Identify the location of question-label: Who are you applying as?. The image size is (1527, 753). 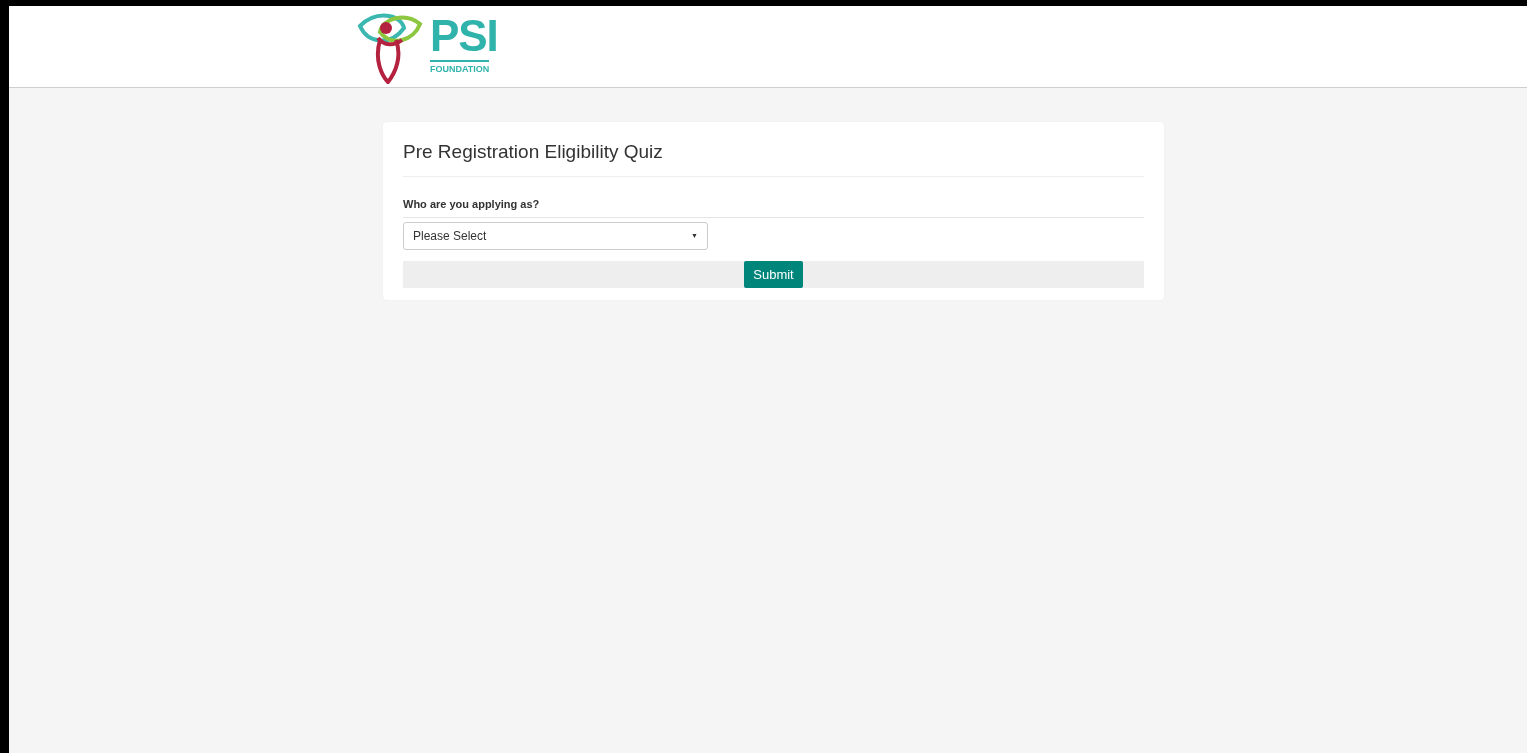
(773, 206).